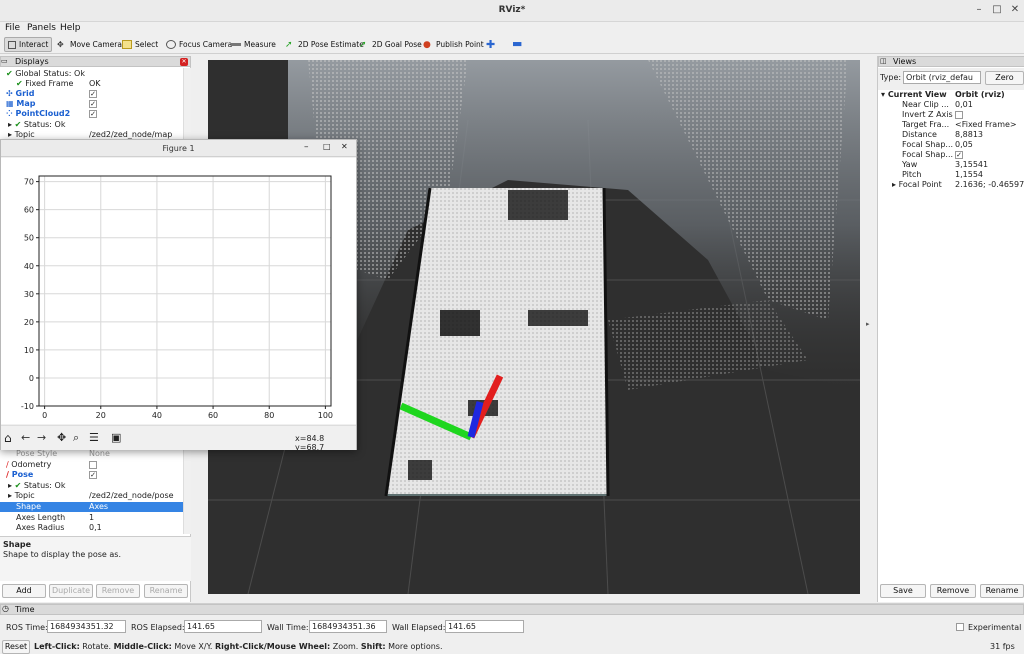 Image resolution: width=1024 pixels, height=654 pixels. Describe the element at coordinates (868, 324) in the screenshot. I see `right-splitter-arrow-icon: ▸` at that location.